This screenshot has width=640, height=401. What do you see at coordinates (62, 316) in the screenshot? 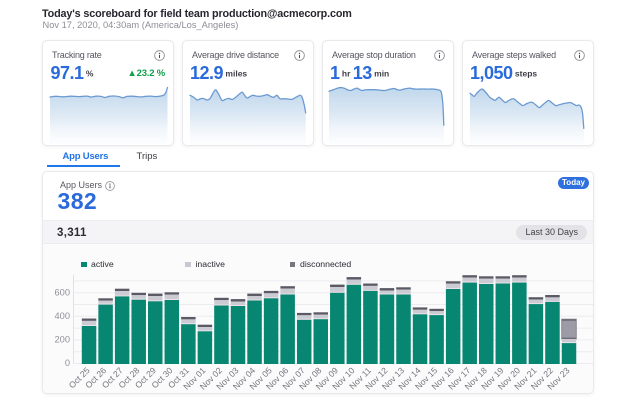
I see `svg-text: 400` at bounding box center [62, 316].